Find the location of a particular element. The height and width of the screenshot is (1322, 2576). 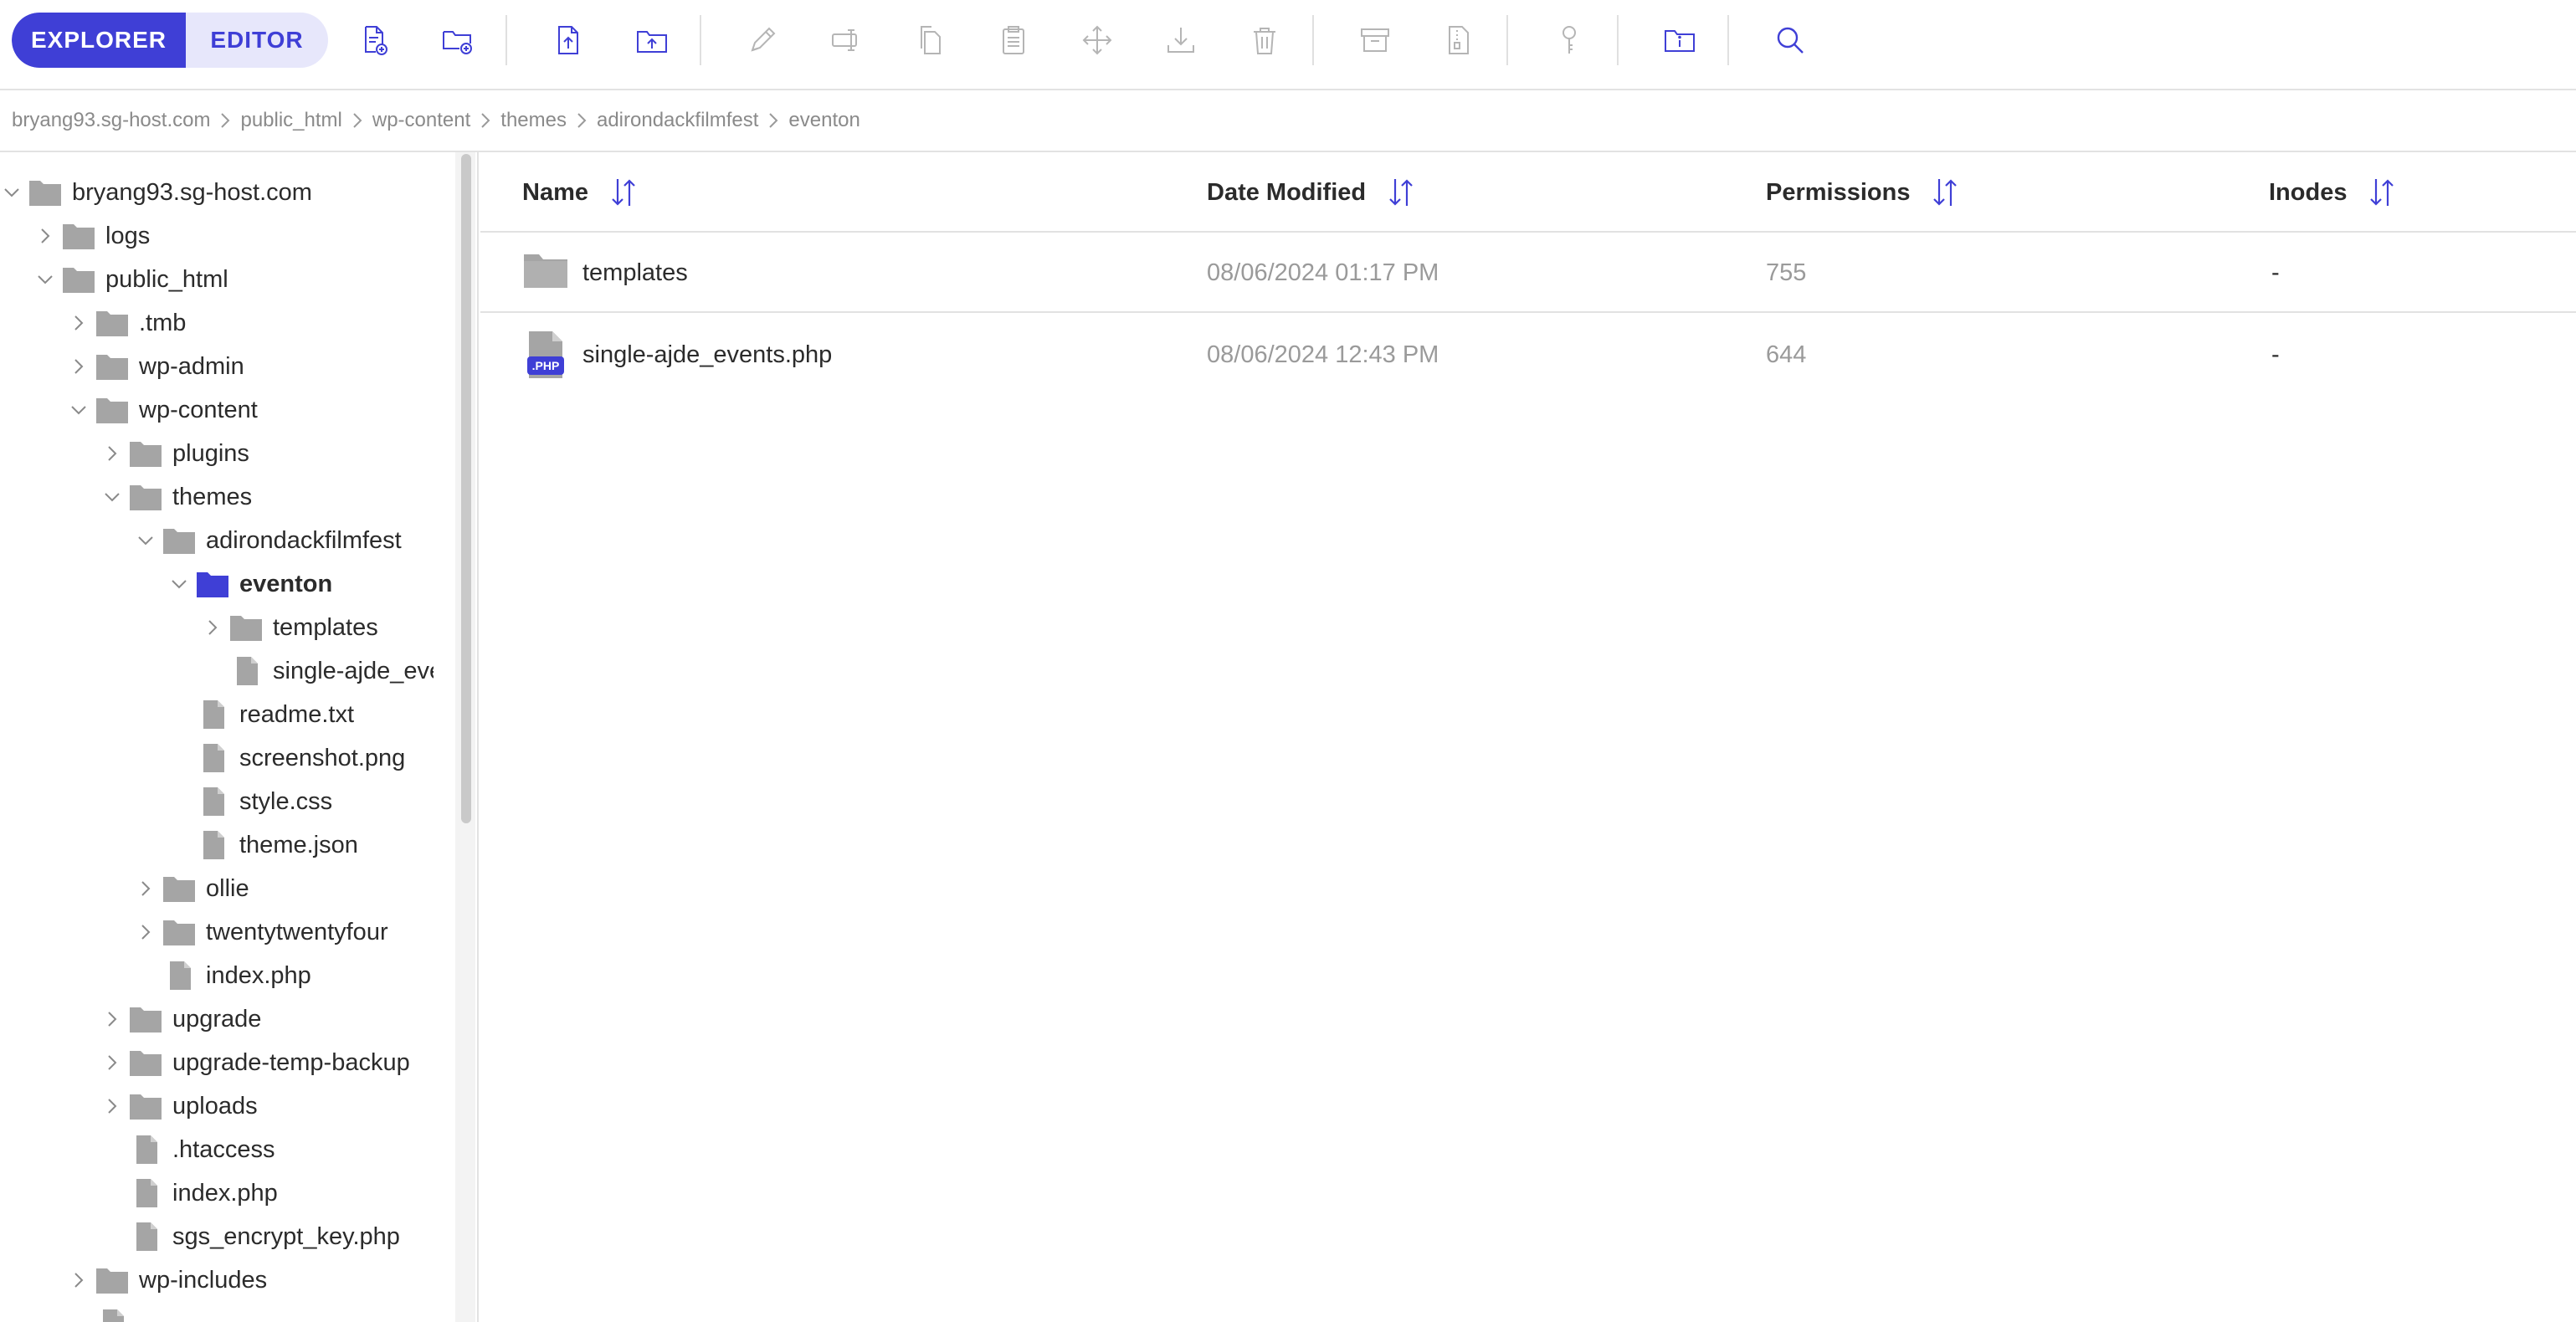

copy-icon is located at coordinates (929, 40).